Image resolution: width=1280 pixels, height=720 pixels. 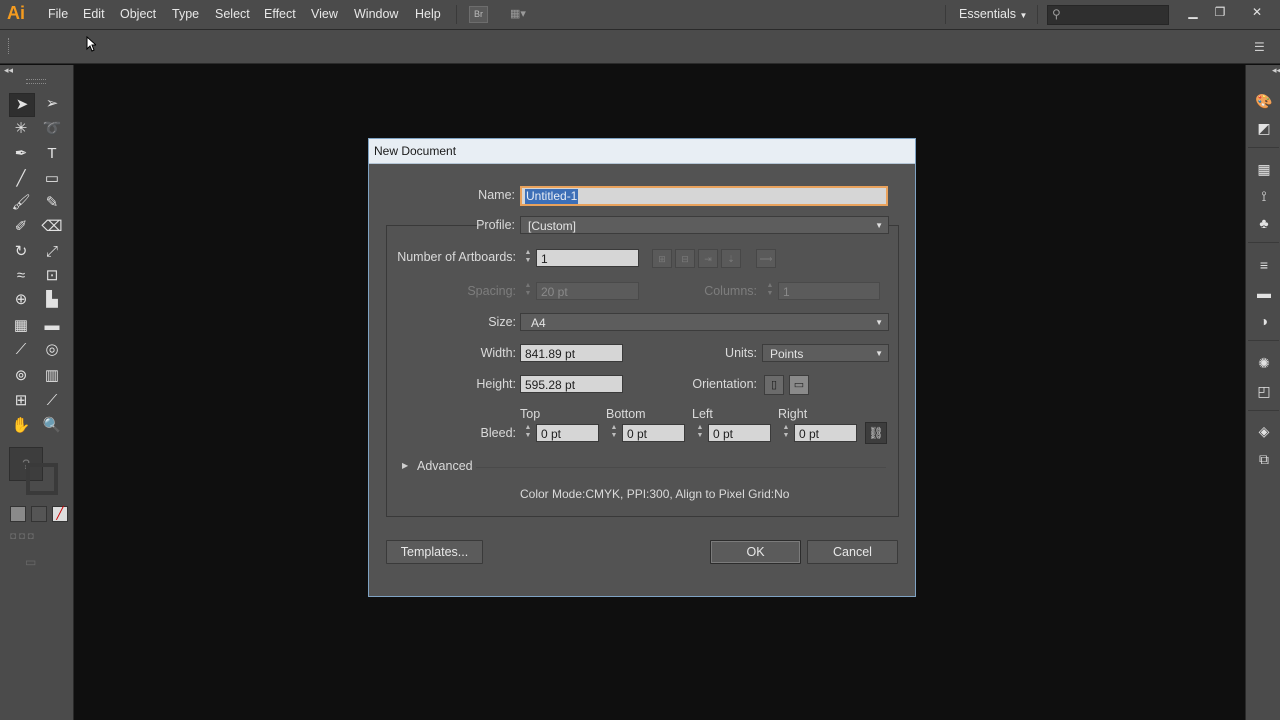 What do you see at coordinates (528, 291) in the screenshot?
I see `spacing-stepper-icon: ▲ ▼` at bounding box center [528, 291].